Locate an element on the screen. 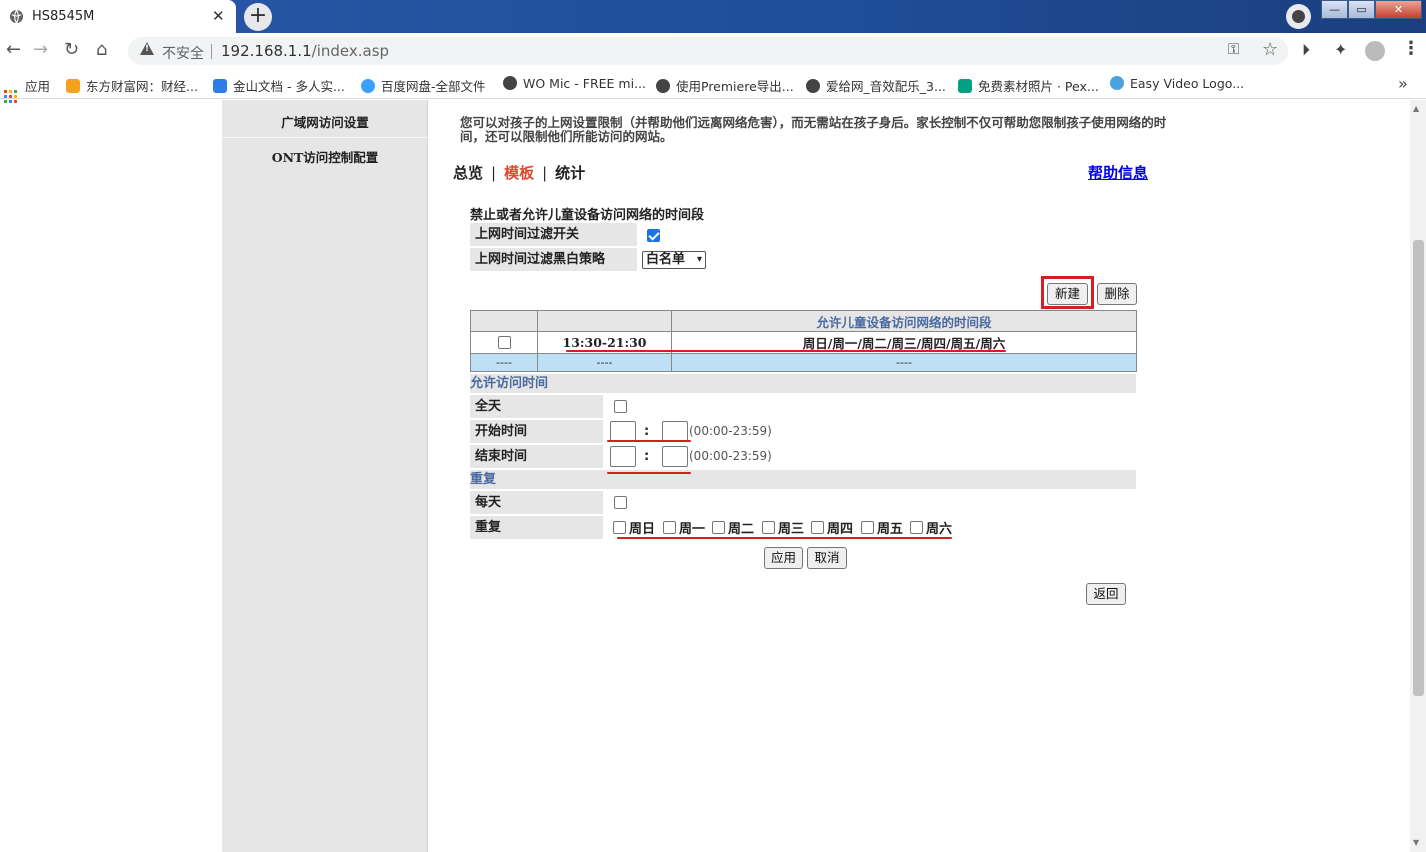 This screenshot has height=852, width=1426. day-label: 周四 is located at coordinates (840, 529).